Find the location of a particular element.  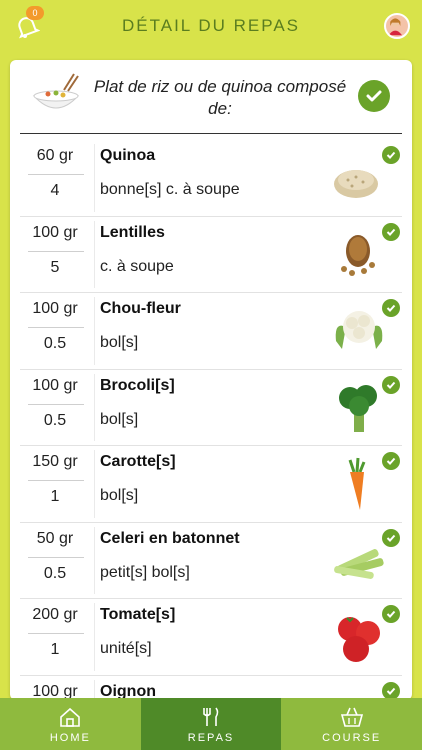

meal-title: Plat de riz ou de quinoa composé de: is located at coordinates (220, 97).